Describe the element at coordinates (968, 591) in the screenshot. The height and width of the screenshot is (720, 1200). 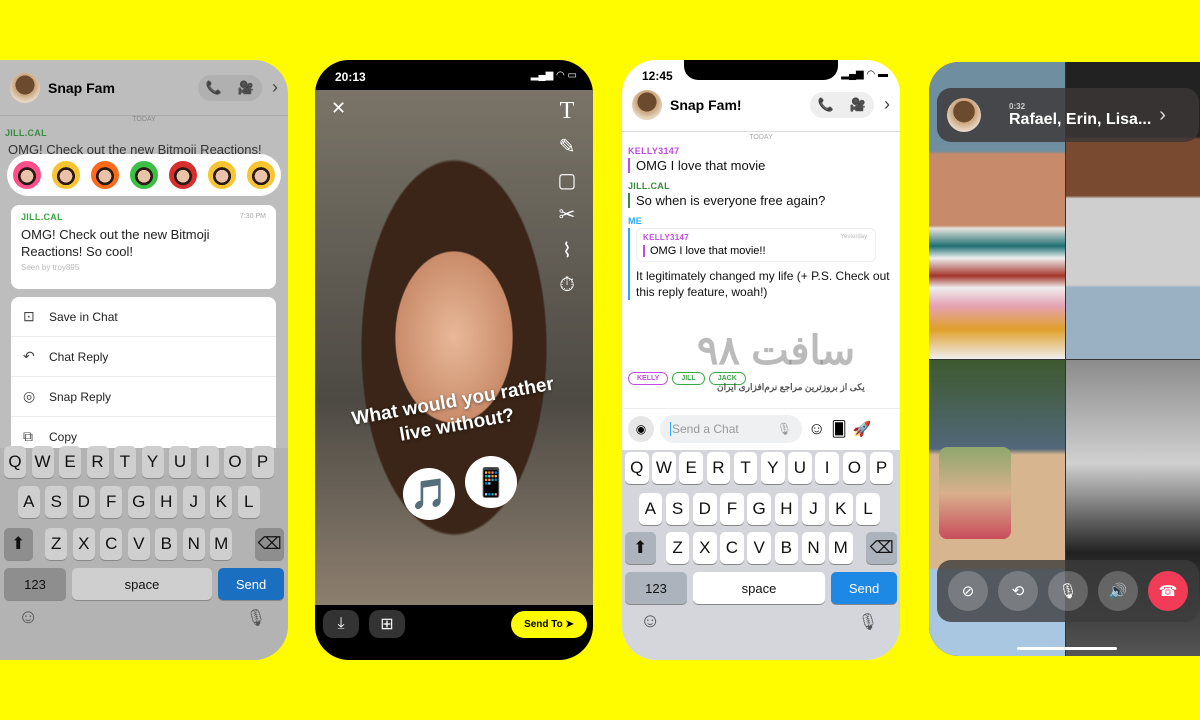
I see `camera-off-icon: ⊘` at that location.